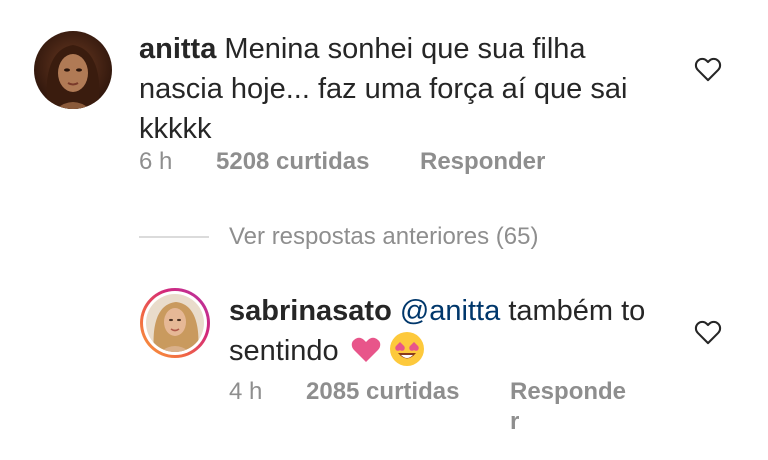 Image resolution: width=768 pixels, height=460 pixels. I want to click on reply-reply-label-line2: r, so click(515, 421).